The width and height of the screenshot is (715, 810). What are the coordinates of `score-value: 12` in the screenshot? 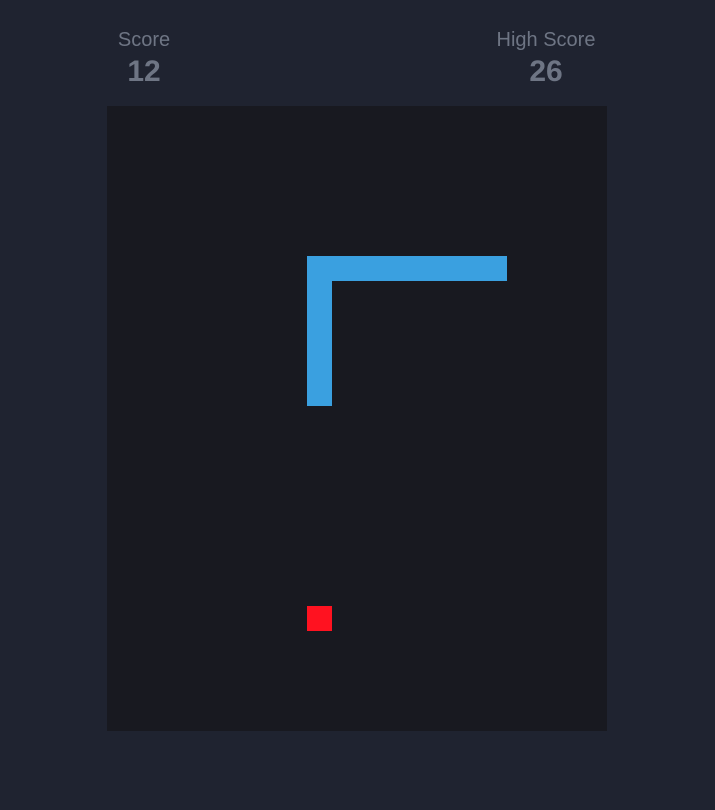 It's located at (144, 71).